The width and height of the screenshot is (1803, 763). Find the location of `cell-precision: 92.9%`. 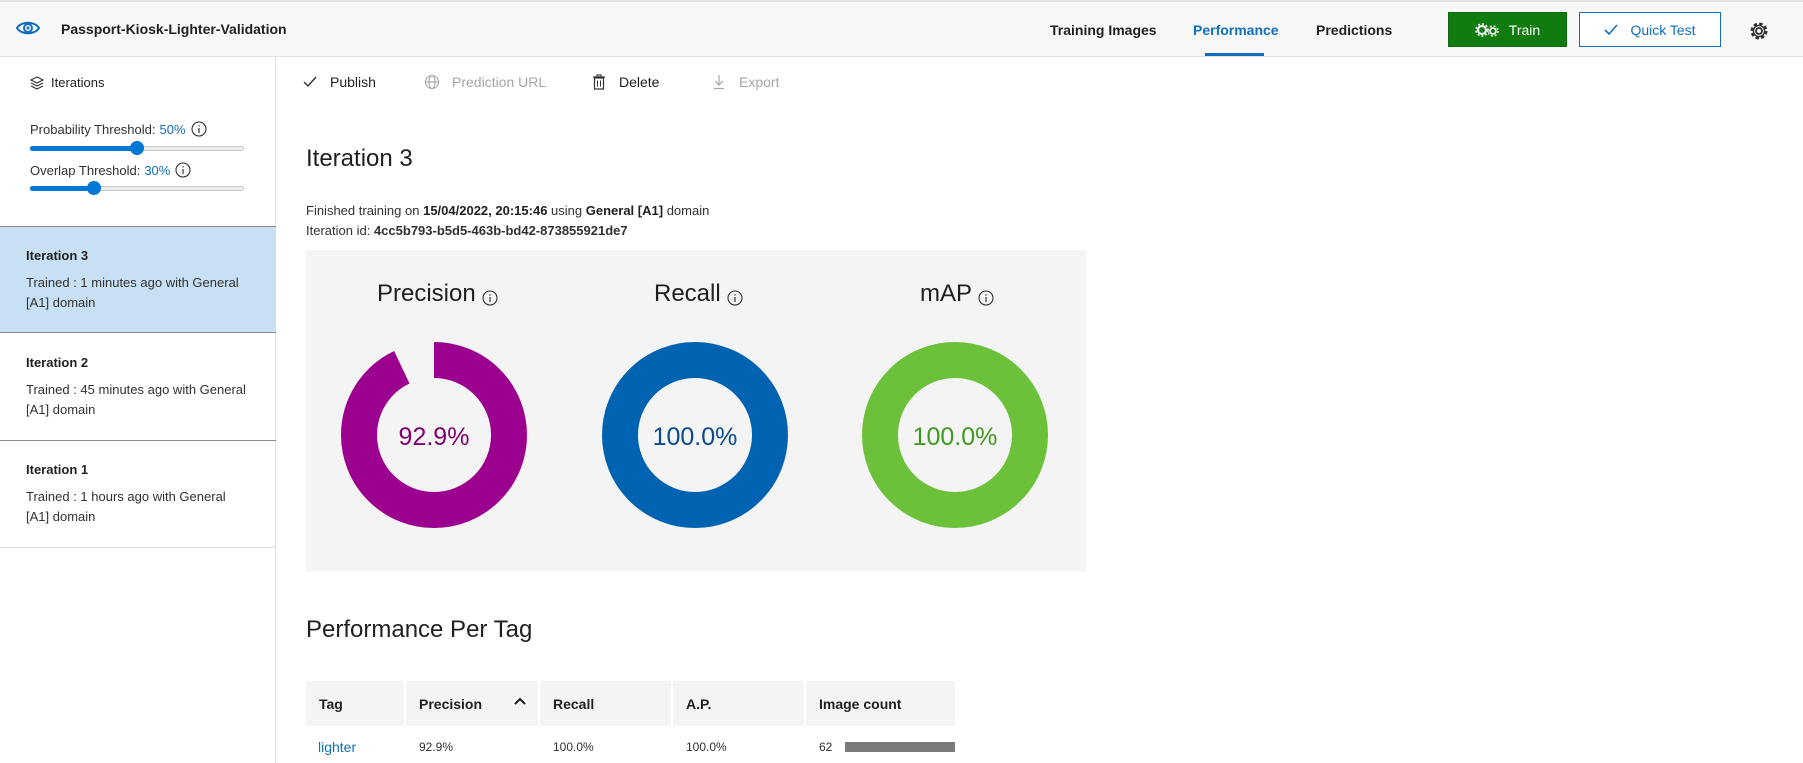

cell-precision: 92.9% is located at coordinates (436, 747).